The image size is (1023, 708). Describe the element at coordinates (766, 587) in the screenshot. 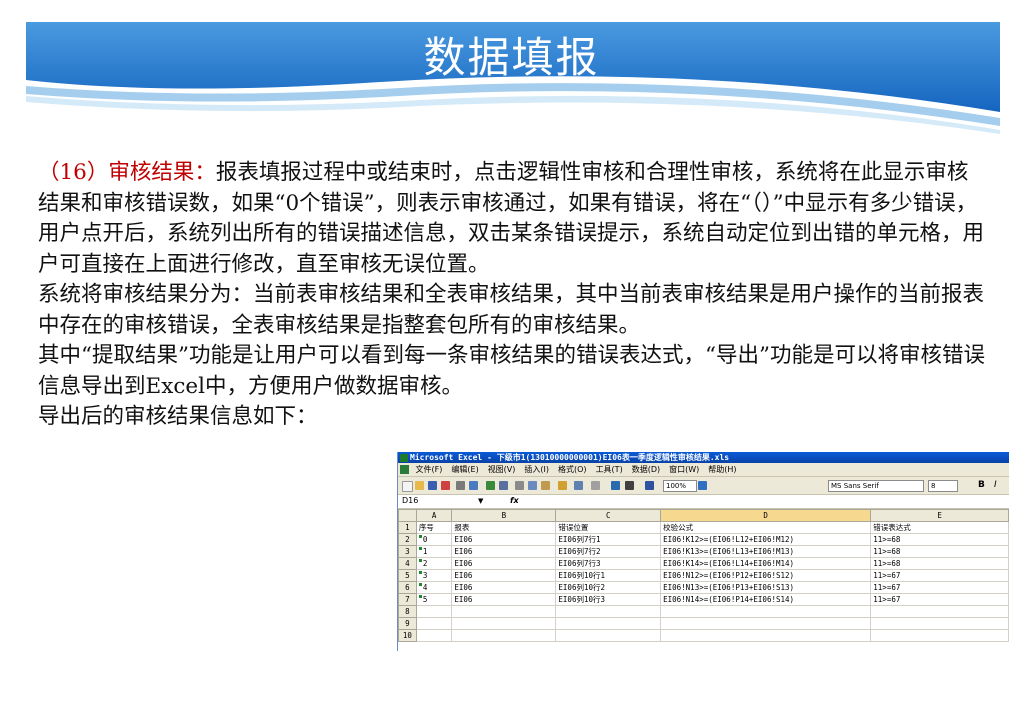

I see `table-cell: EI06!N13>=(EI06!P13+EI06!S13)` at that location.